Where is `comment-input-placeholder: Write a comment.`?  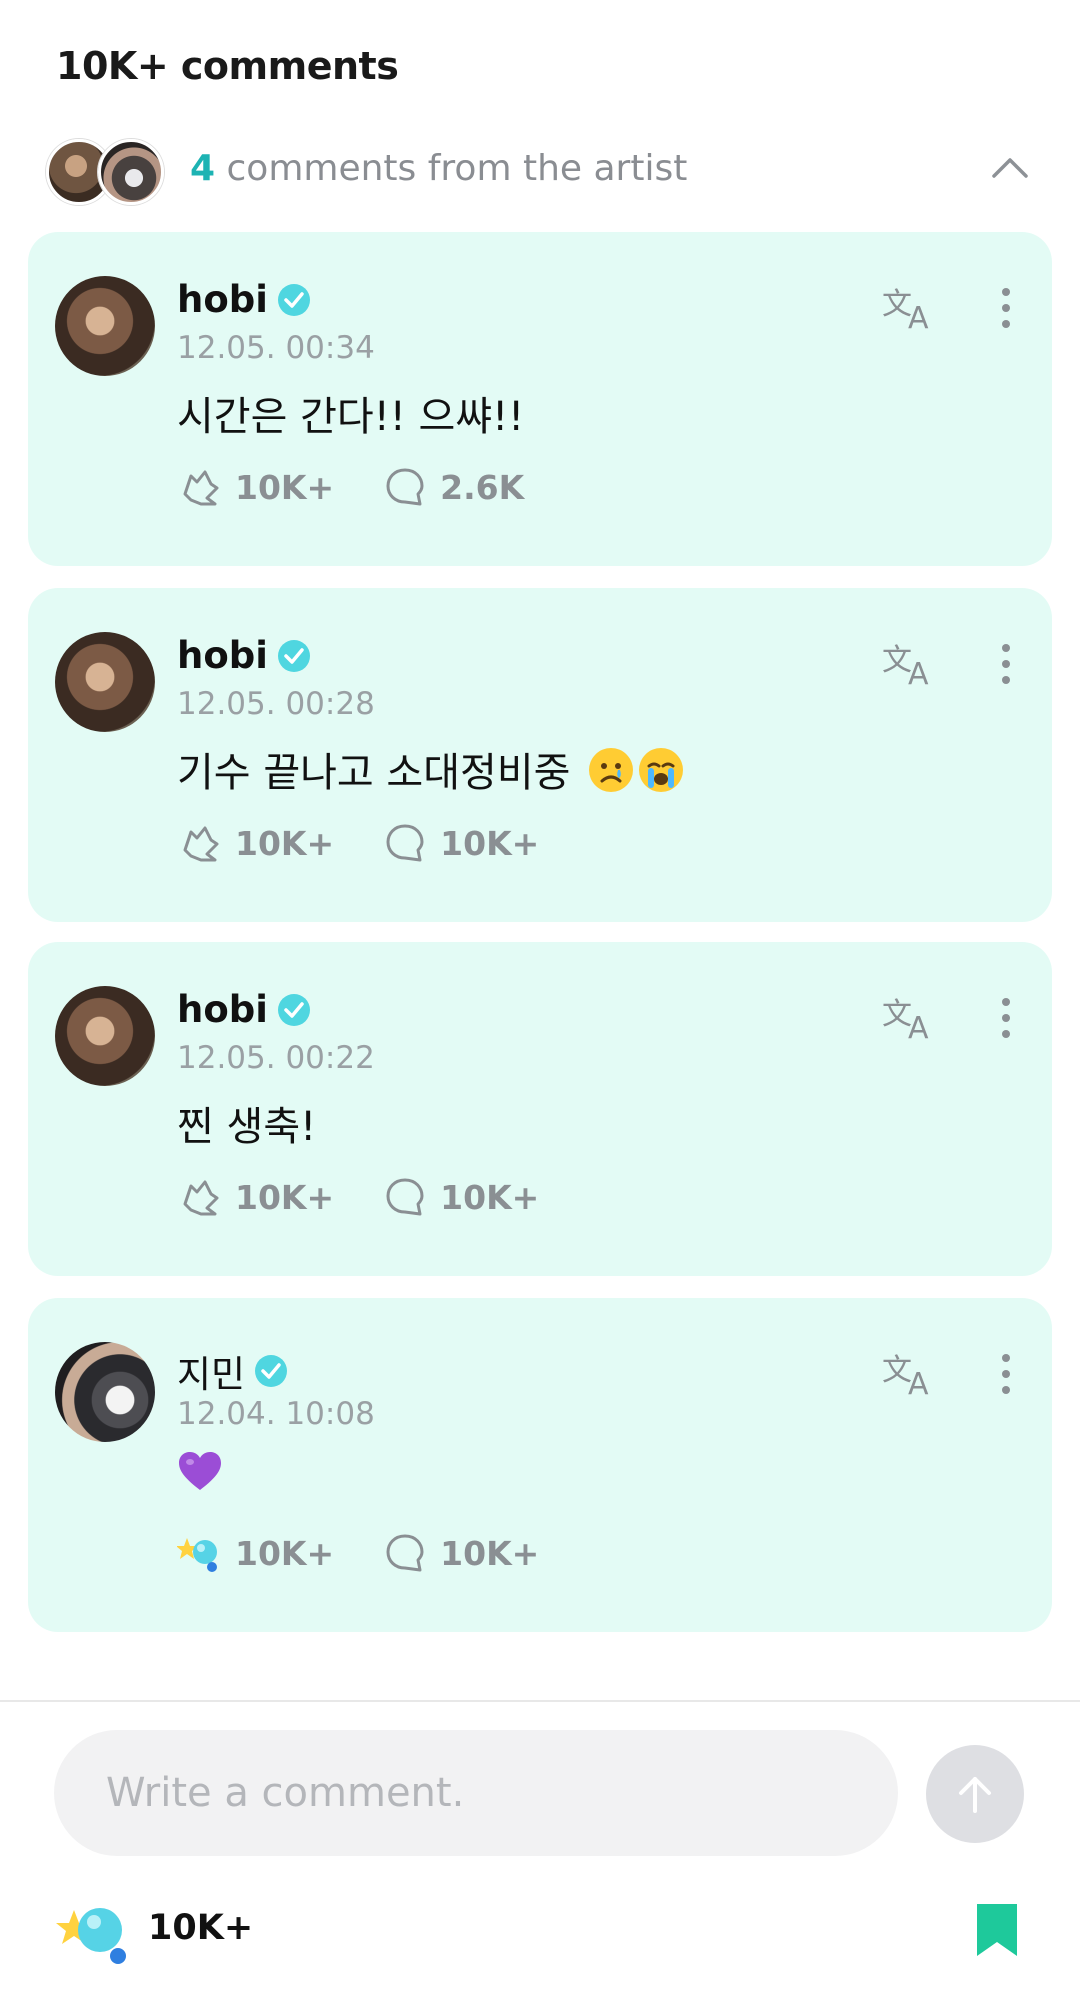 comment-input-placeholder: Write a comment. is located at coordinates (285, 1793).